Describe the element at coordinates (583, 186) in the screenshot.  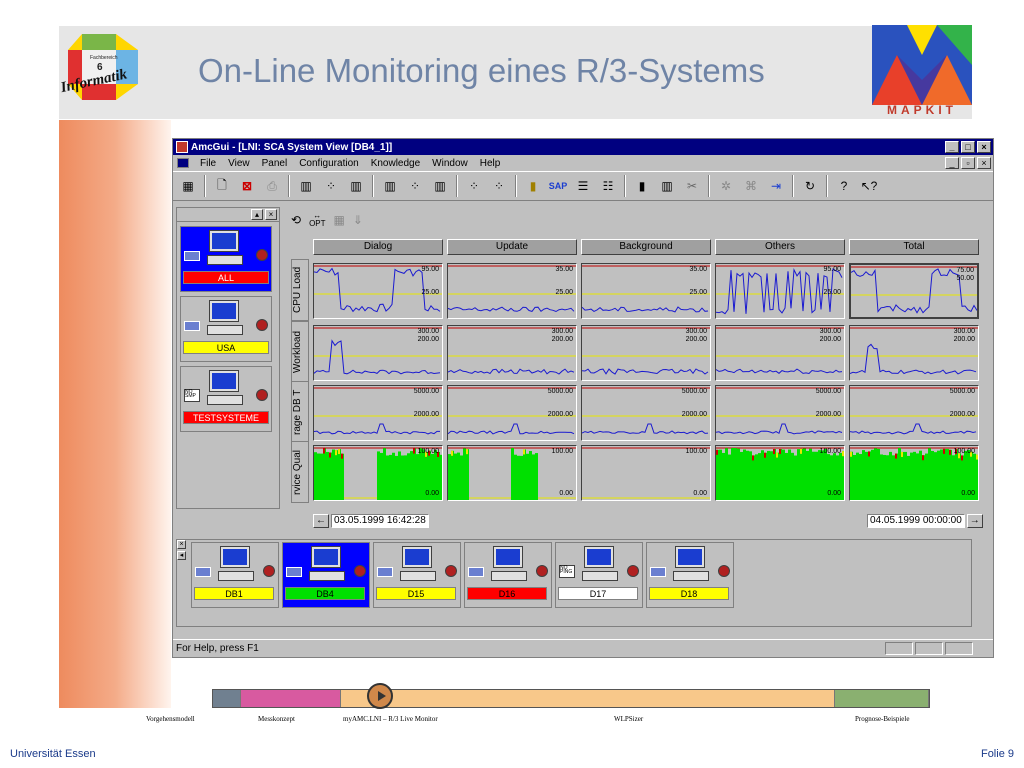
I see `list-icon: ☰` at that location.